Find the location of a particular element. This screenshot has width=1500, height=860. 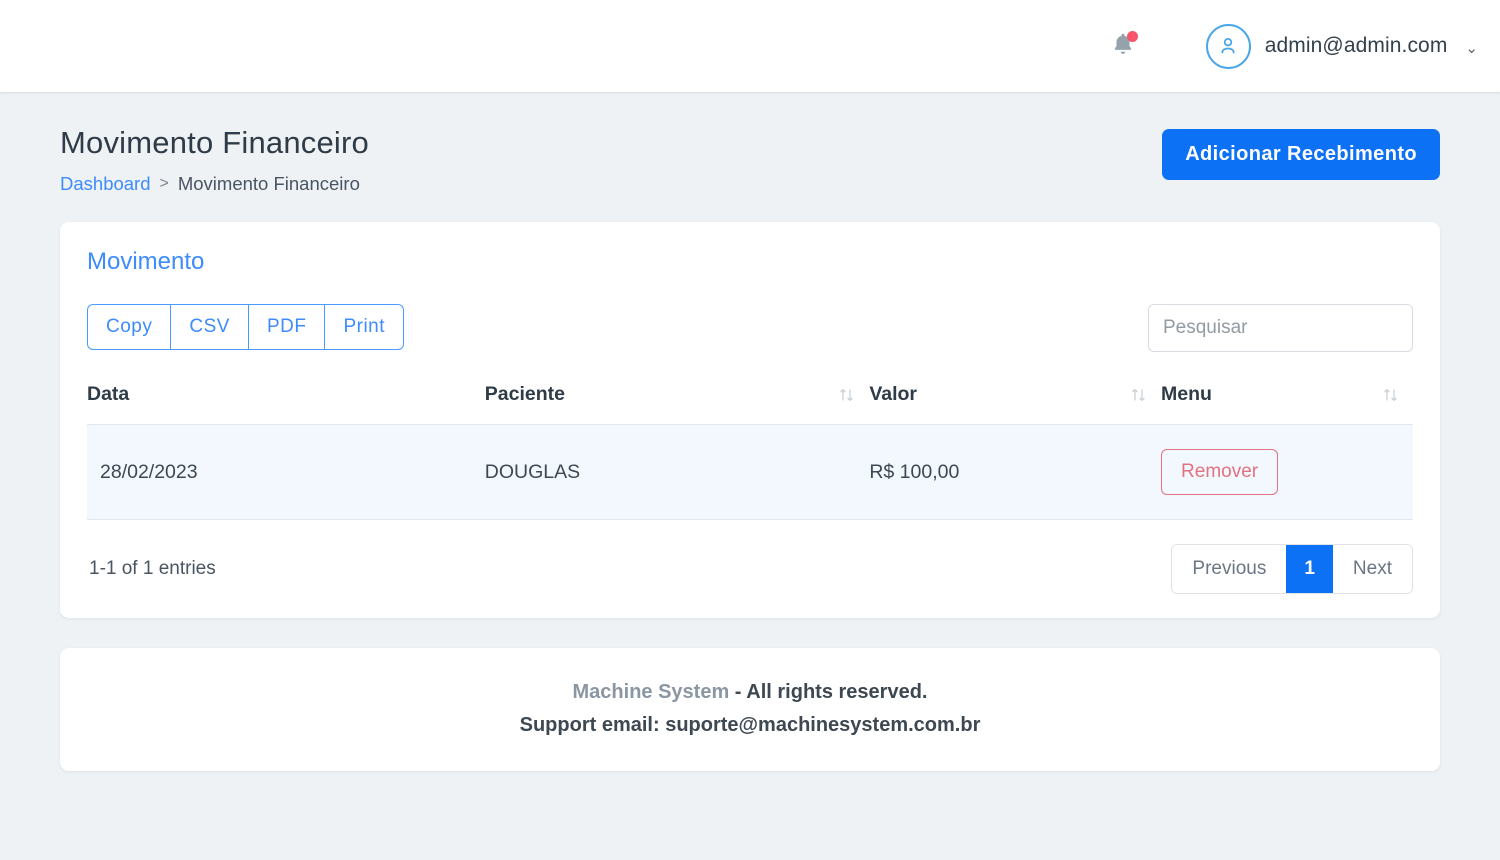

cell-menu: Remover is located at coordinates (1287, 472).